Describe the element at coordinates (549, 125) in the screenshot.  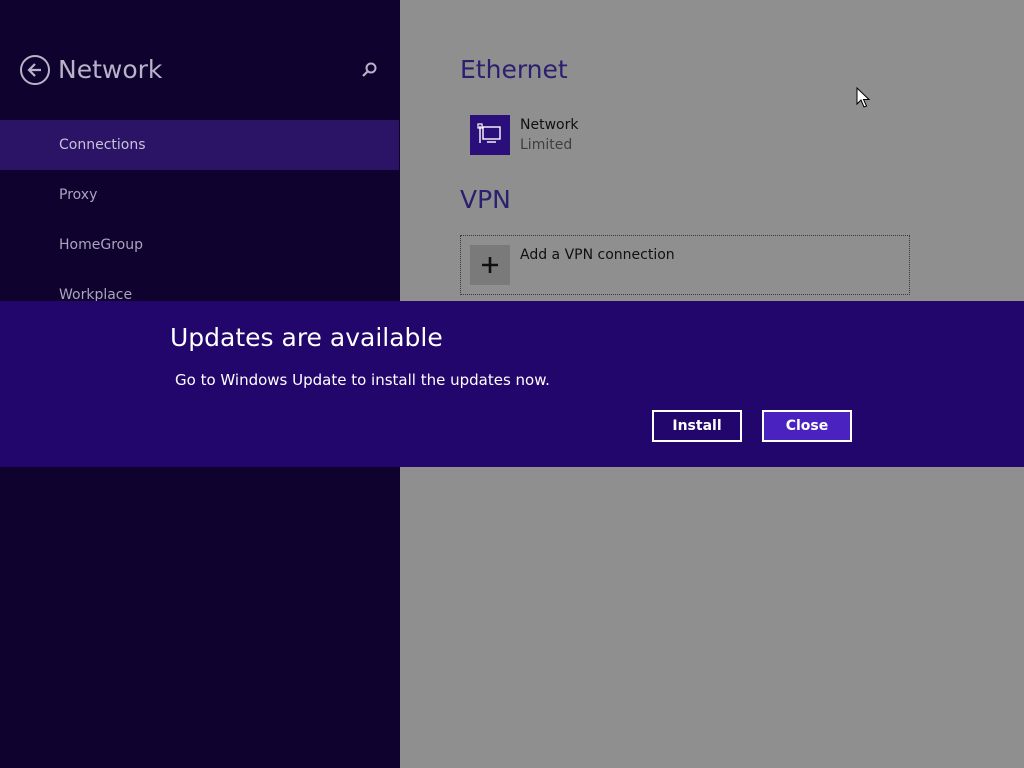
I see `ethernet-network-name: Network` at that location.